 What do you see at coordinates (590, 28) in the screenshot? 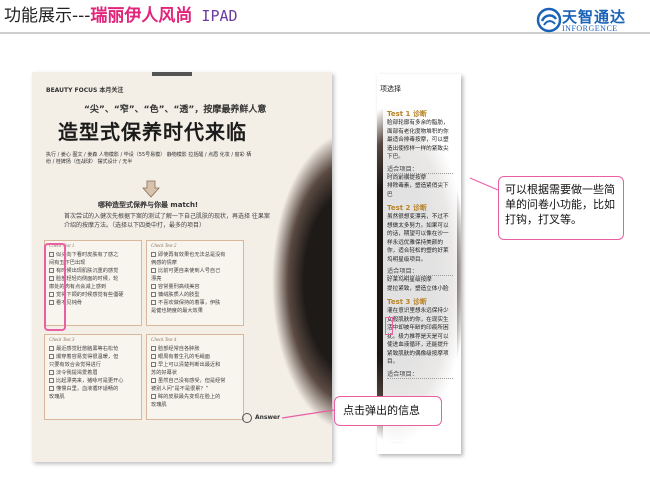
I see `logo-name-en: INFORGENCE` at bounding box center [590, 28].